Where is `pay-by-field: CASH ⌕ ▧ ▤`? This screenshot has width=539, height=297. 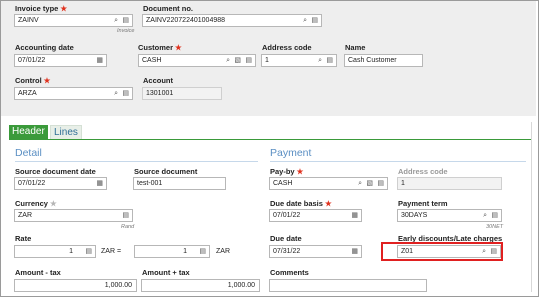
pay-by-field: CASH ⌕ ▧ ▤ is located at coordinates (328, 183).